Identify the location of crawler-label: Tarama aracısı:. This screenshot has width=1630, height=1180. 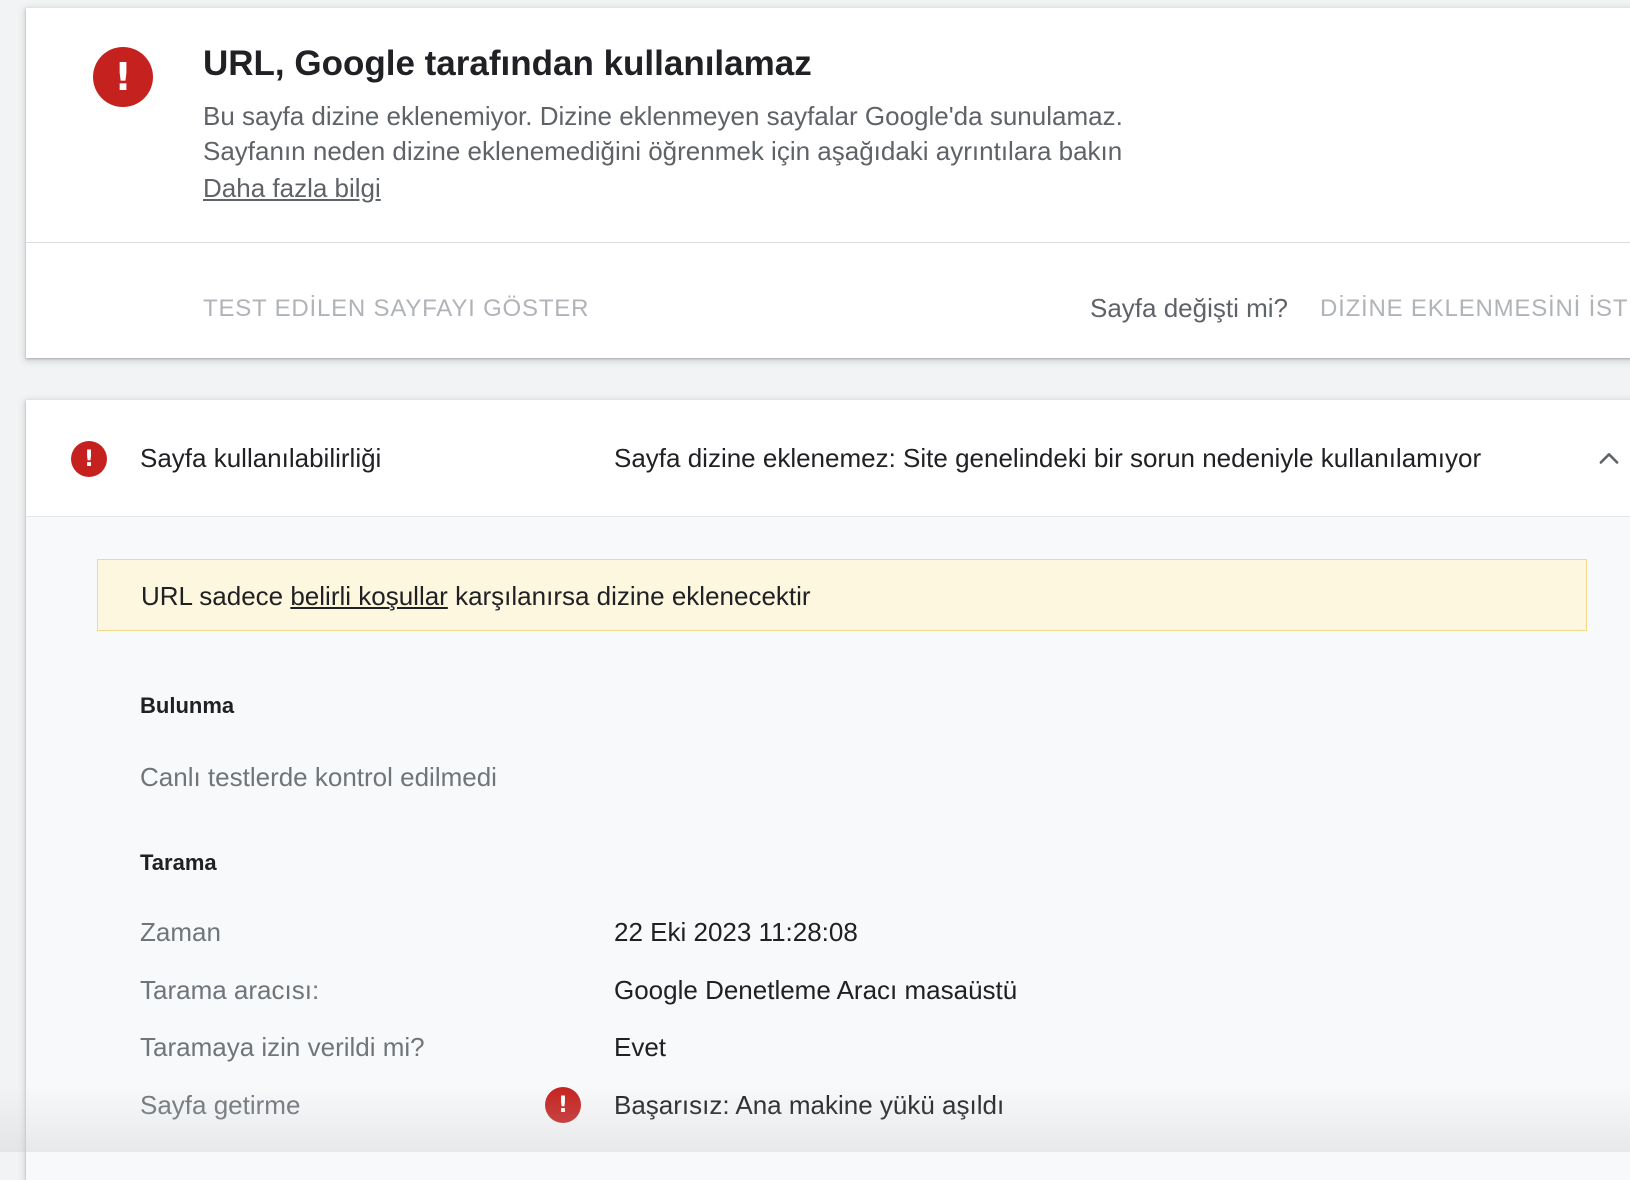
(230, 990).